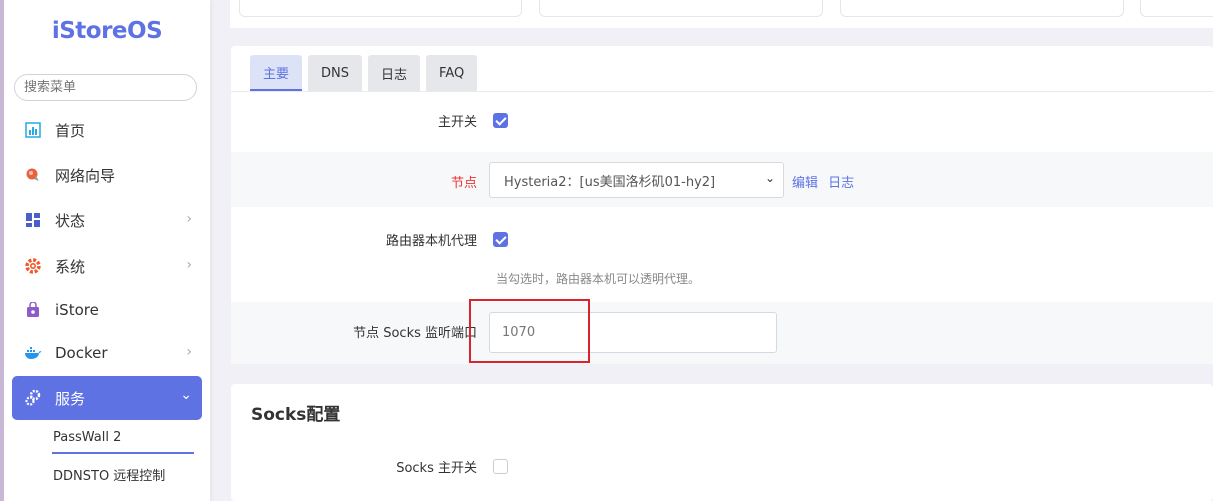 The width and height of the screenshot is (1213, 501). What do you see at coordinates (33, 220) in the screenshot?
I see `grid-icon` at bounding box center [33, 220].